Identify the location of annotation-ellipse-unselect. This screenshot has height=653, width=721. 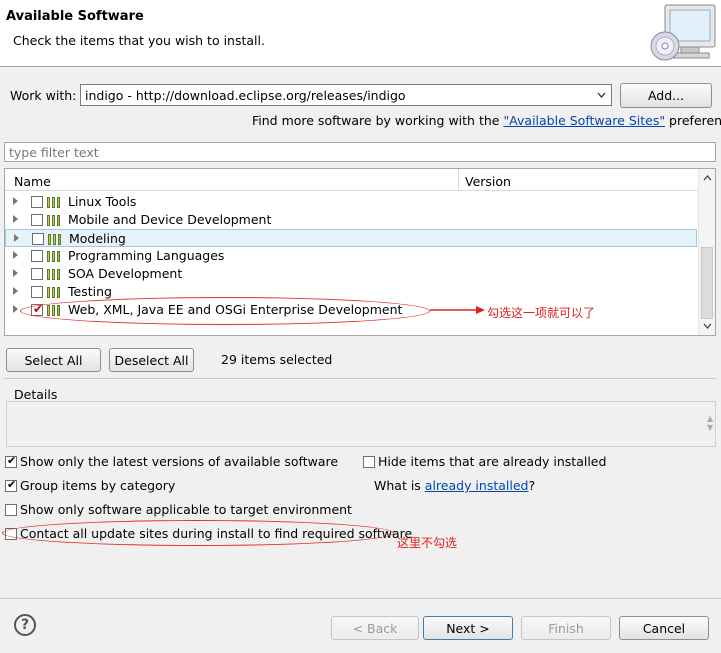
(198, 533).